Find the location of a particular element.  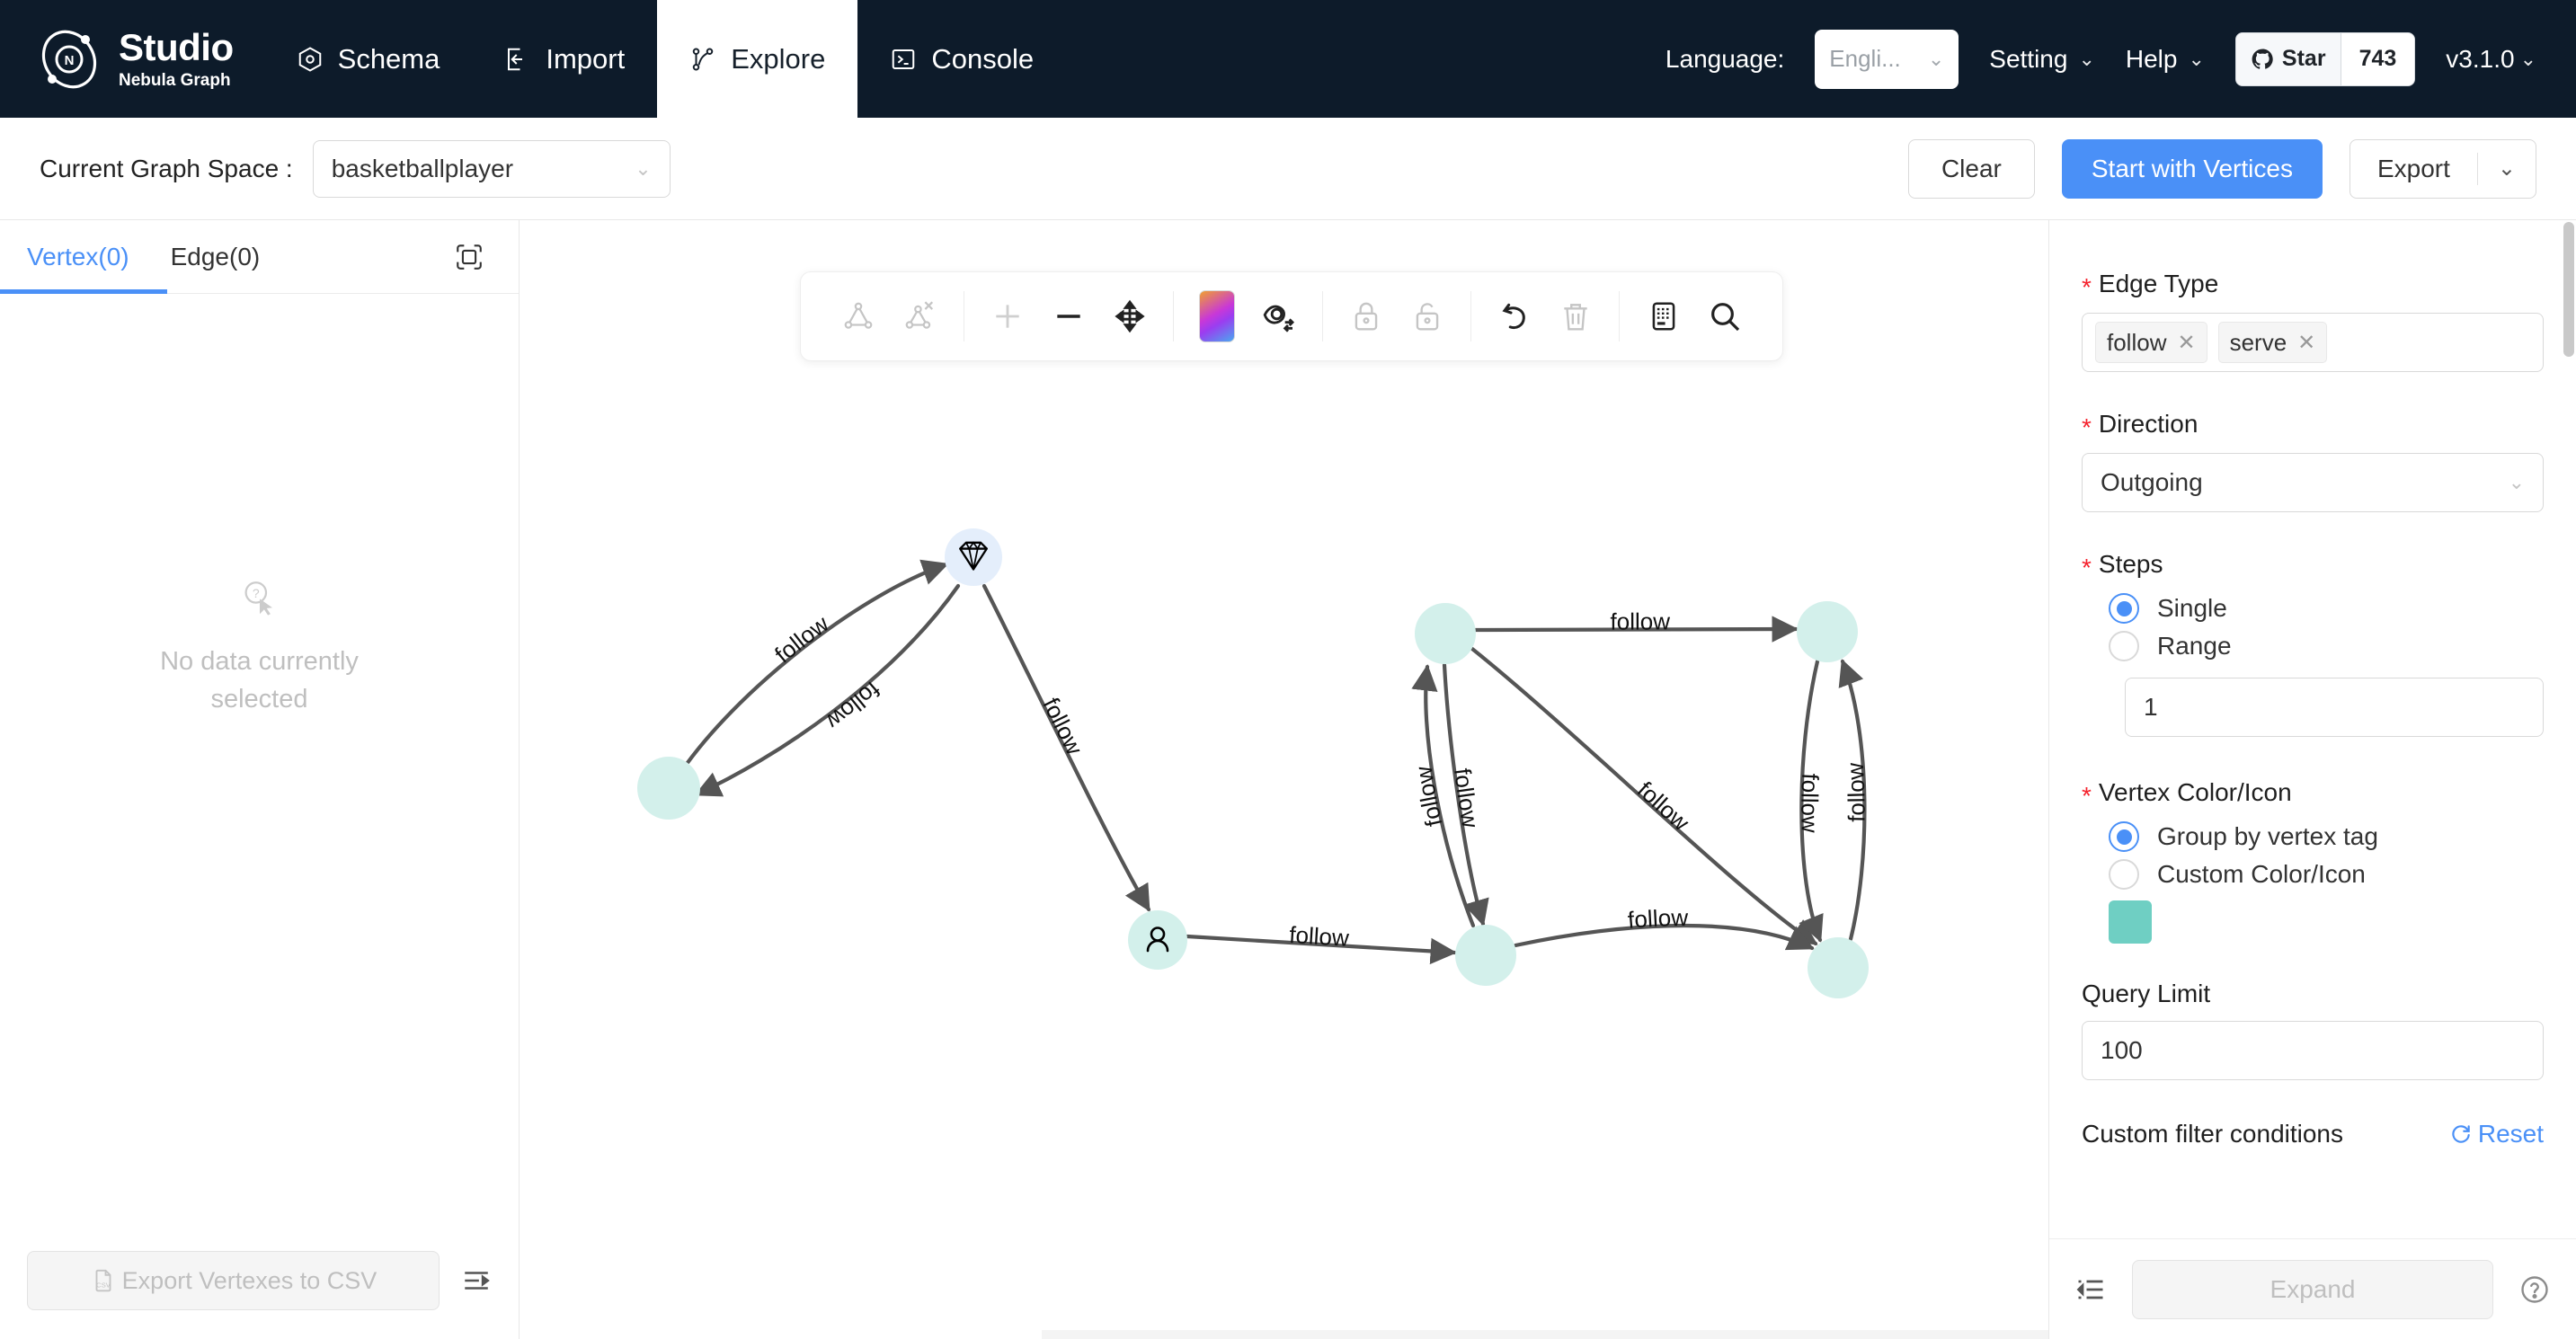

tab-vertex: Vertex(0) is located at coordinates (78, 257).